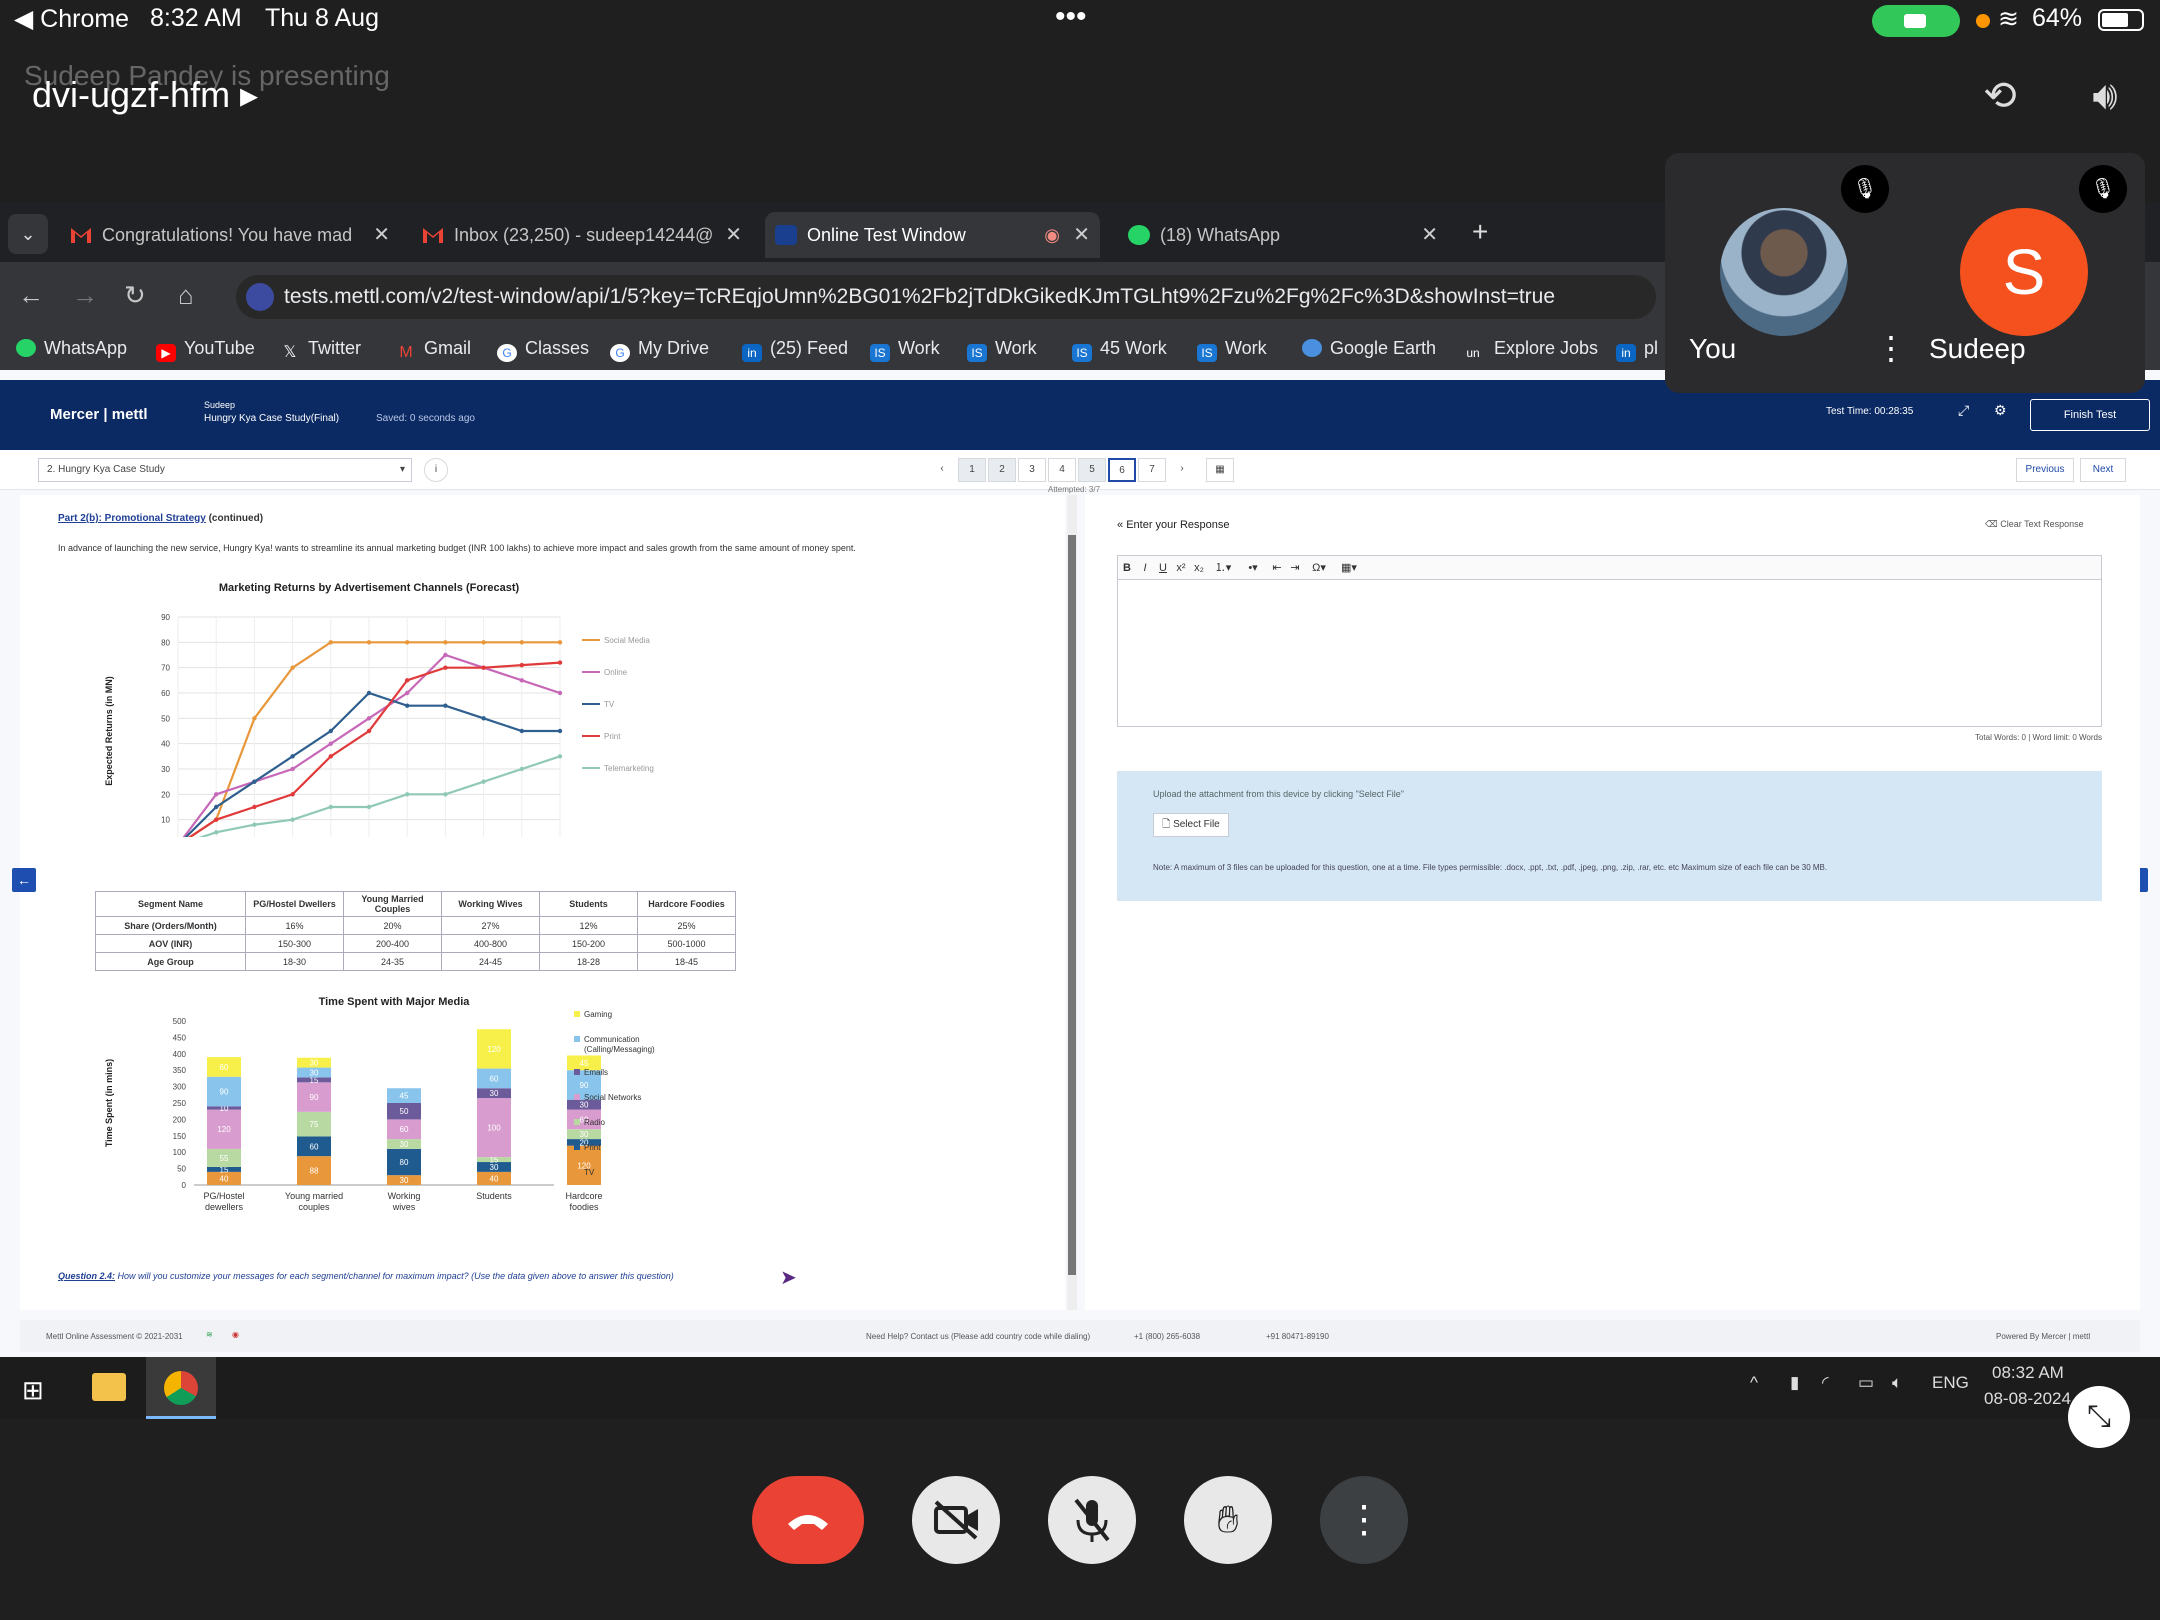 This screenshot has height=1620, width=2160. Describe the element at coordinates (2090, 415) in the screenshot. I see `finish-test-button: Finish Test` at that location.